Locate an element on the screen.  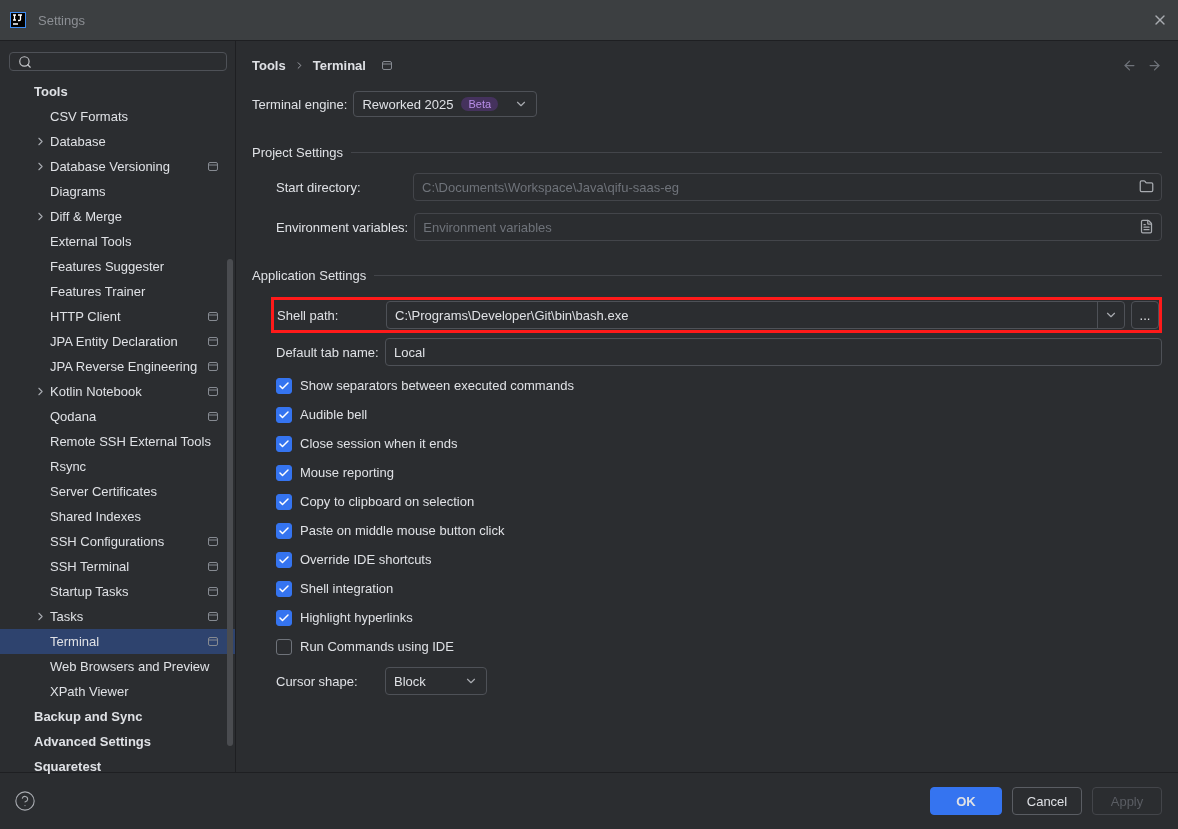
cursor-shape-dropdown: Block is located at coordinates (436, 681).